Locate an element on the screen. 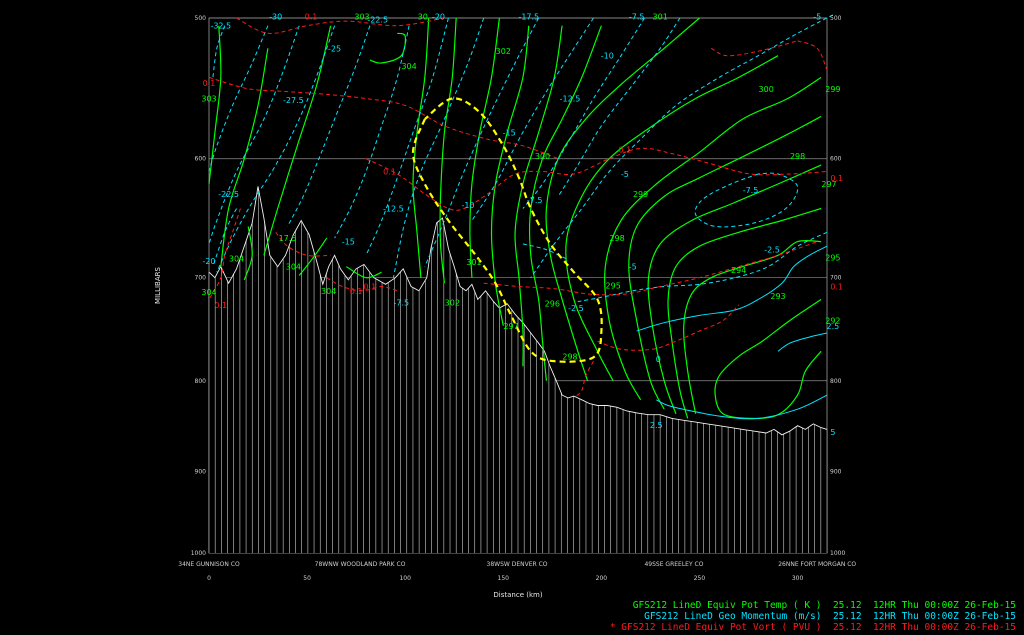  geo-momentum-label: -15 is located at coordinates (348, 242).